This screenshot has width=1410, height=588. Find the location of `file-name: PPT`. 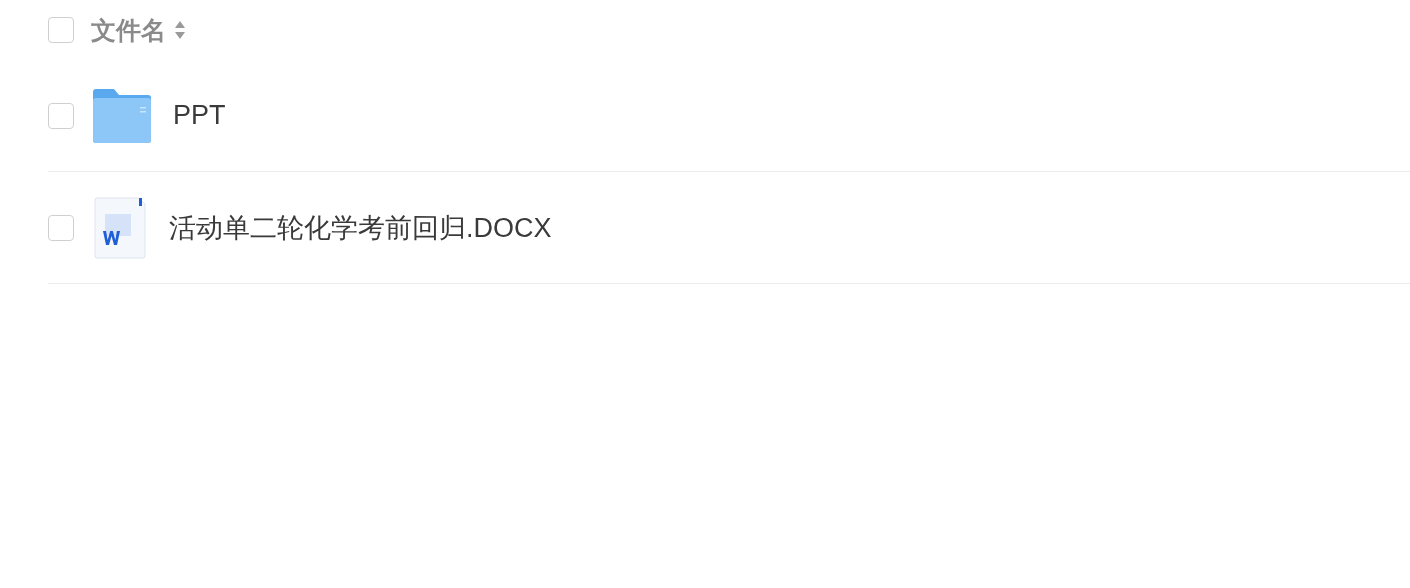

file-name: PPT is located at coordinates (199, 115).